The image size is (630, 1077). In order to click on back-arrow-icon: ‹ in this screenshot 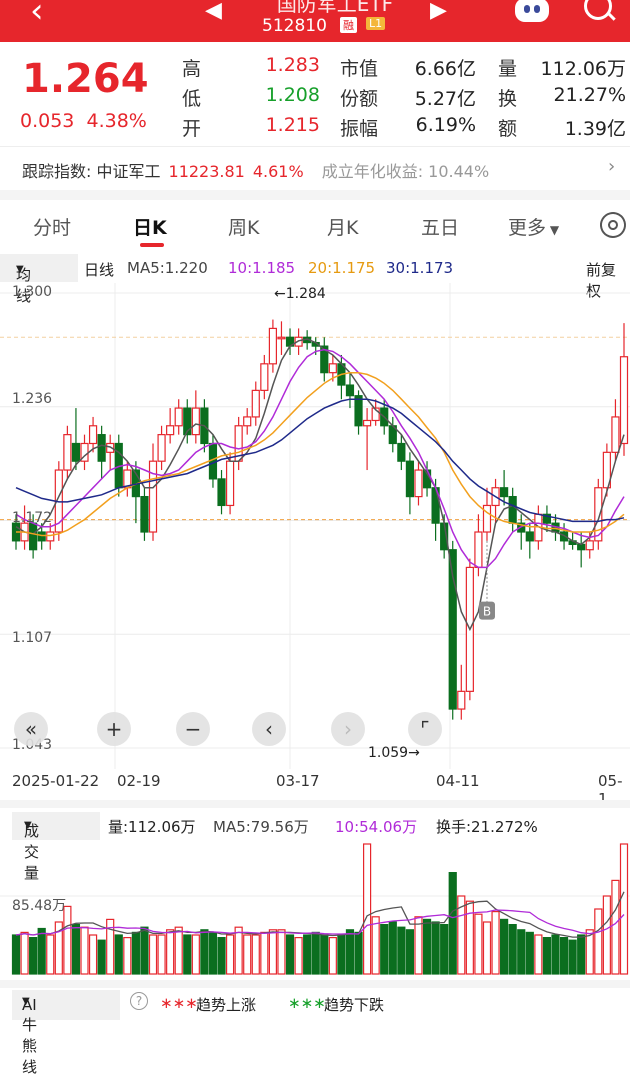, I will do `click(37, 14)`.